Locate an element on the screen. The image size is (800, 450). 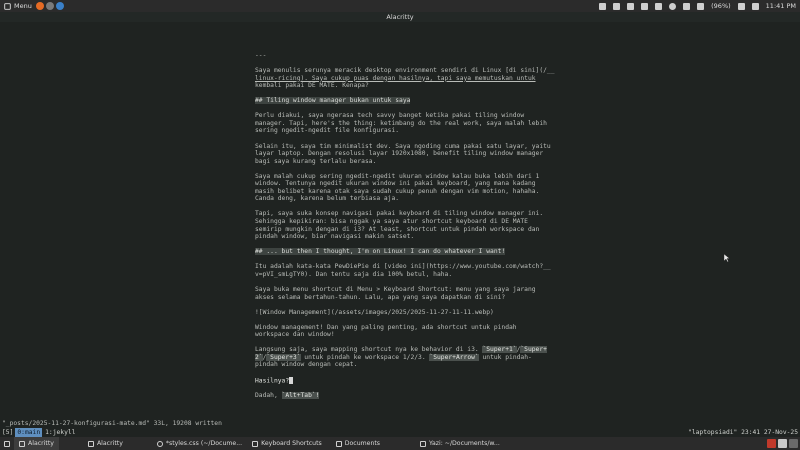
notification-icon is located at coordinates (771, 443).